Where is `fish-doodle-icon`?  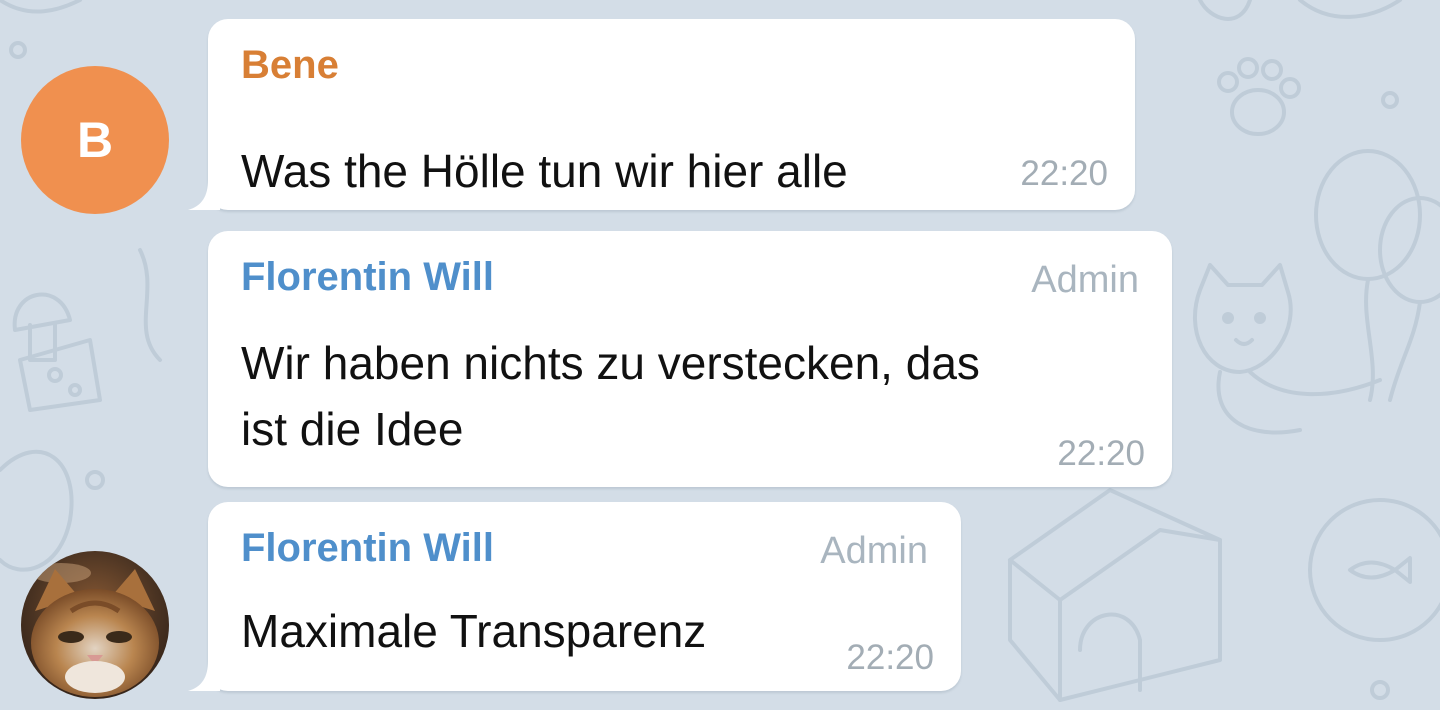 fish-doodle-icon is located at coordinates (1374, 570).